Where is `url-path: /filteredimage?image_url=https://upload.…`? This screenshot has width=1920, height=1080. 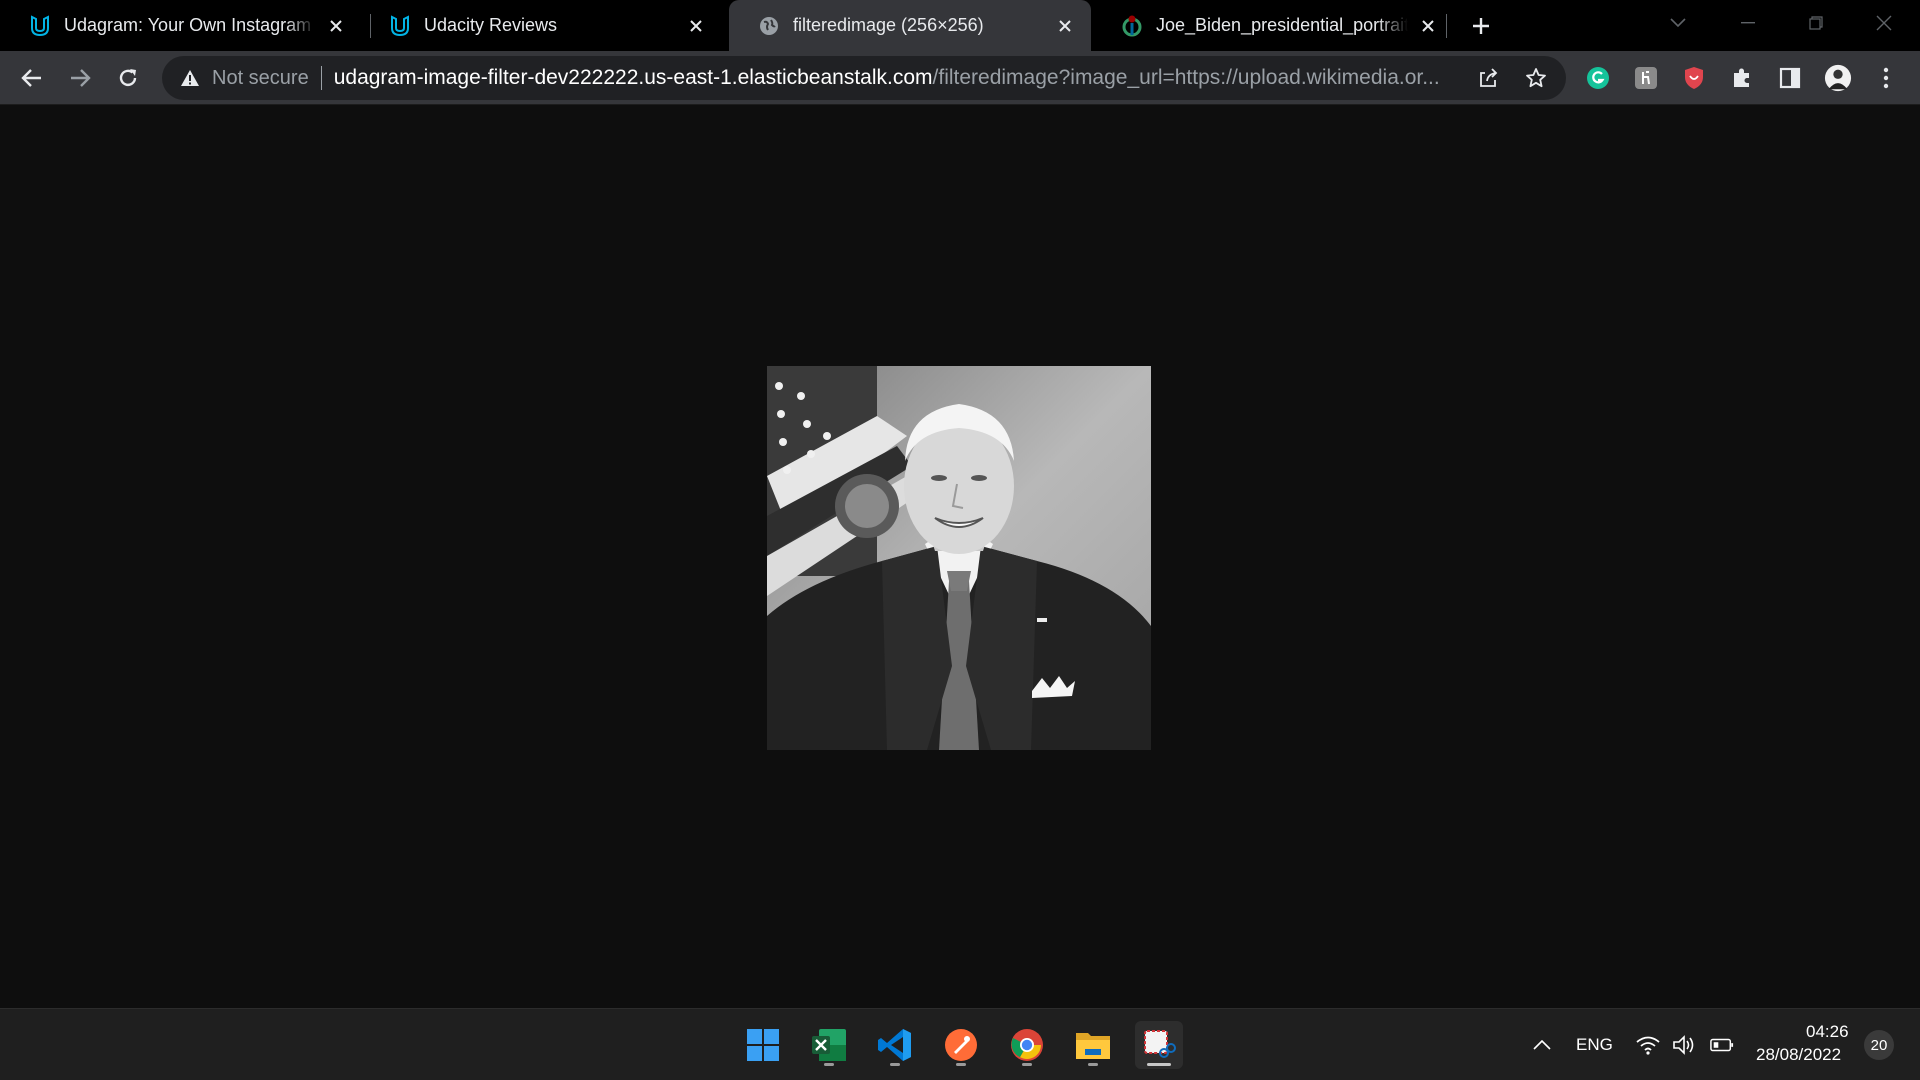
url-path: /filteredimage?image_url=https://upload.… is located at coordinates (1186, 77).